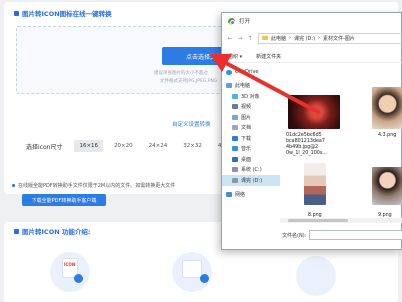 Image resolution: width=402 pixels, height=302 pixels. What do you see at coordinates (316, 276) in the screenshot?
I see `feature-illustration-3-icon` at bounding box center [316, 276].